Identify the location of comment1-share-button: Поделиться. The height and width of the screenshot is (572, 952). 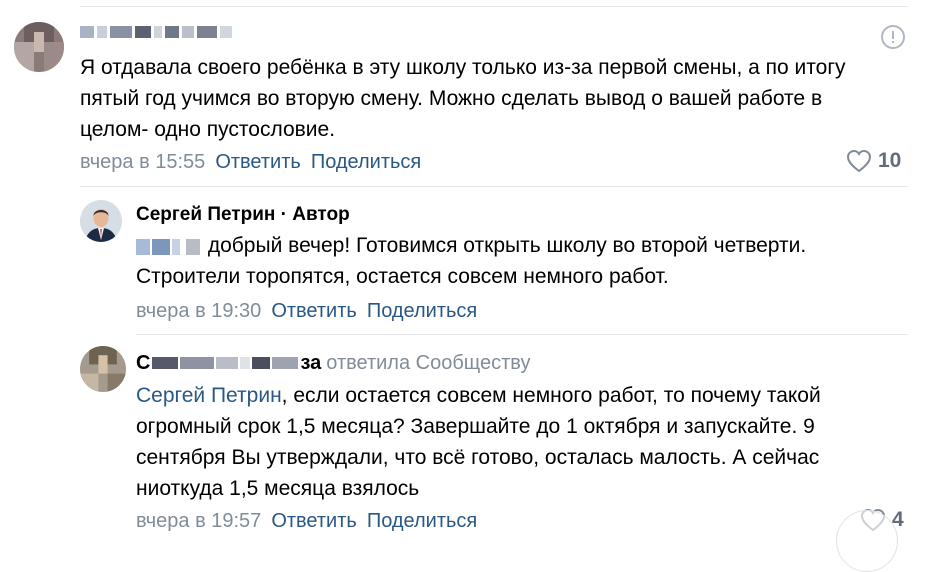
(366, 162).